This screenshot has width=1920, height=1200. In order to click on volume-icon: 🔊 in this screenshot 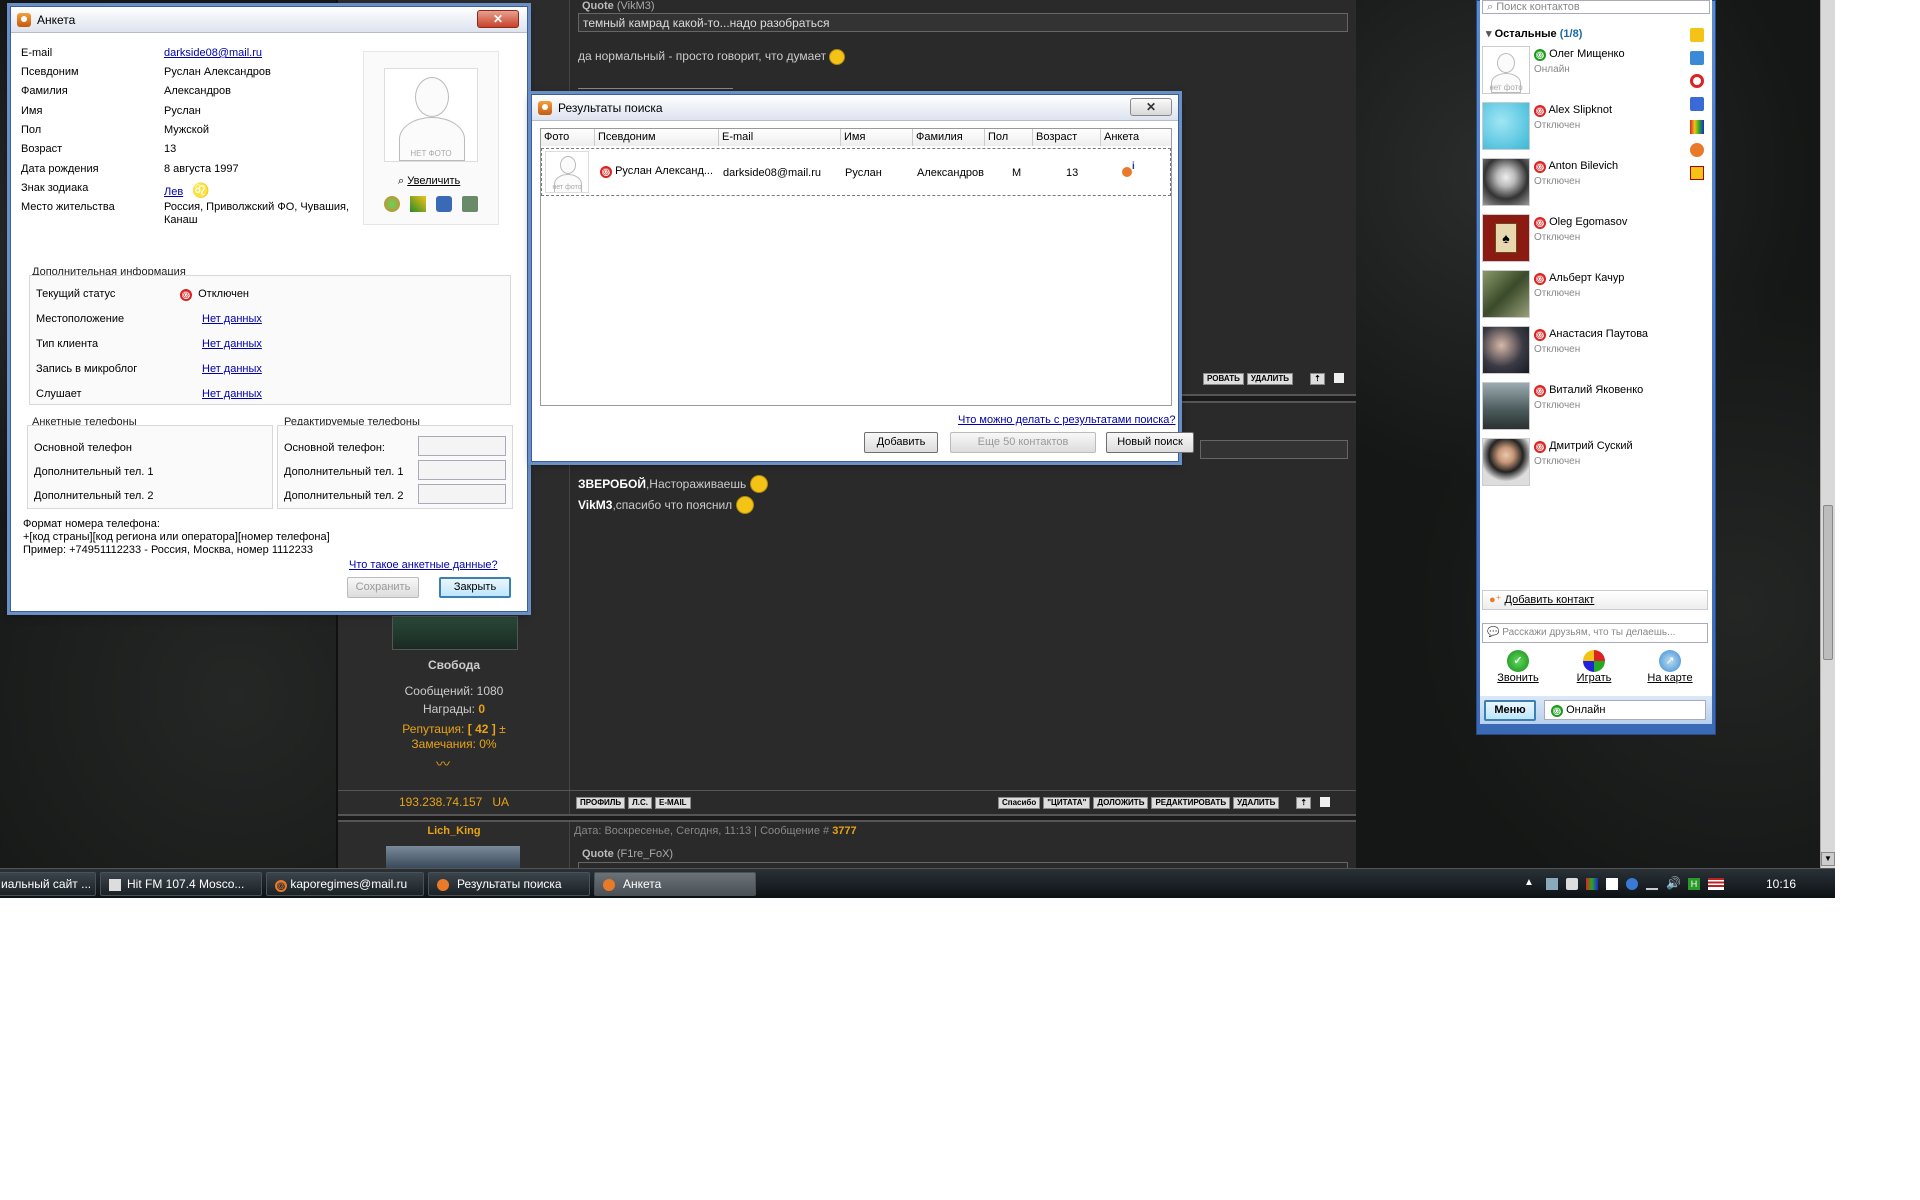, I will do `click(1673, 883)`.